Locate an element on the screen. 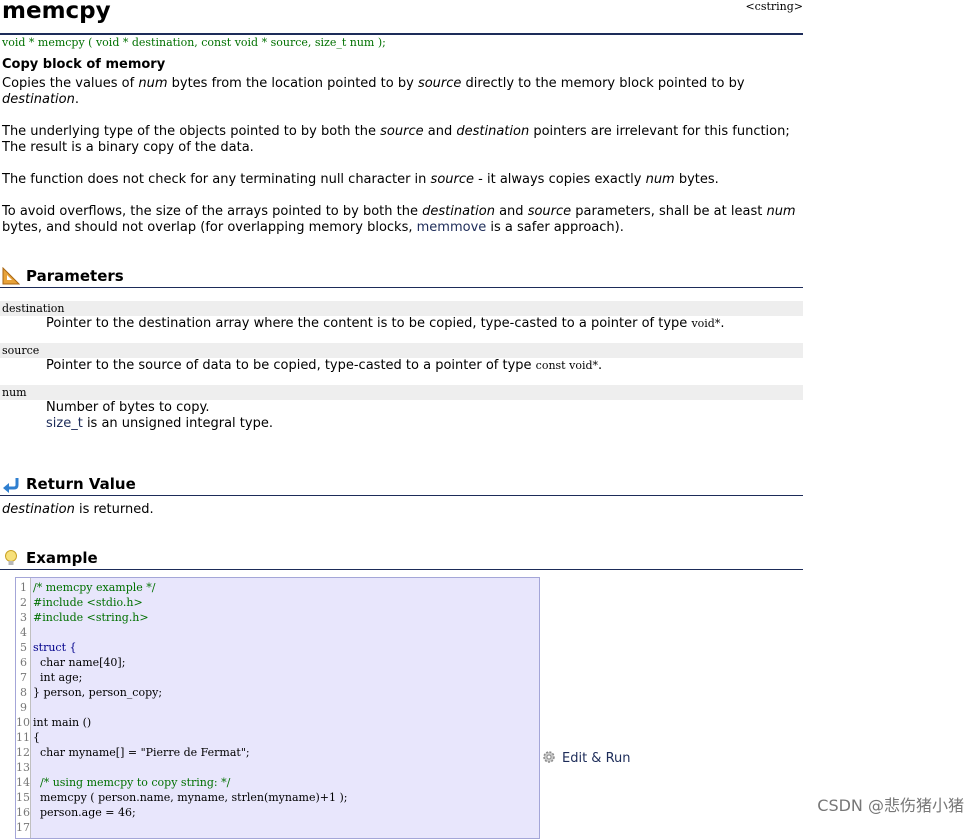  watermark: CSDN @悲伤猪小猪 is located at coordinates (890, 805).